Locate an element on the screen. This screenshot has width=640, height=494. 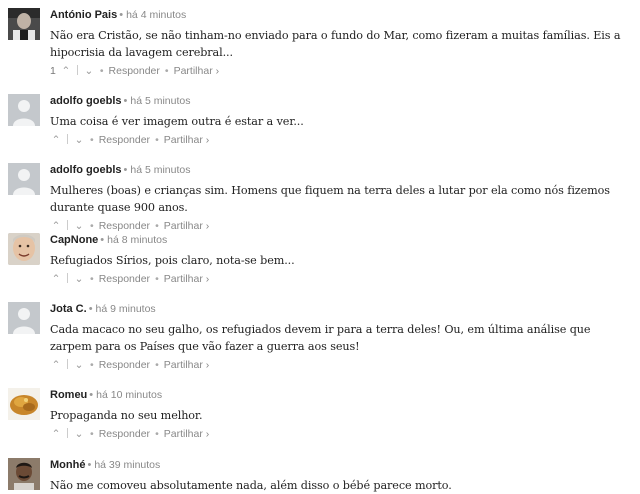
comment-text: Propaganda no seu melhor. is located at coordinates (126, 415).